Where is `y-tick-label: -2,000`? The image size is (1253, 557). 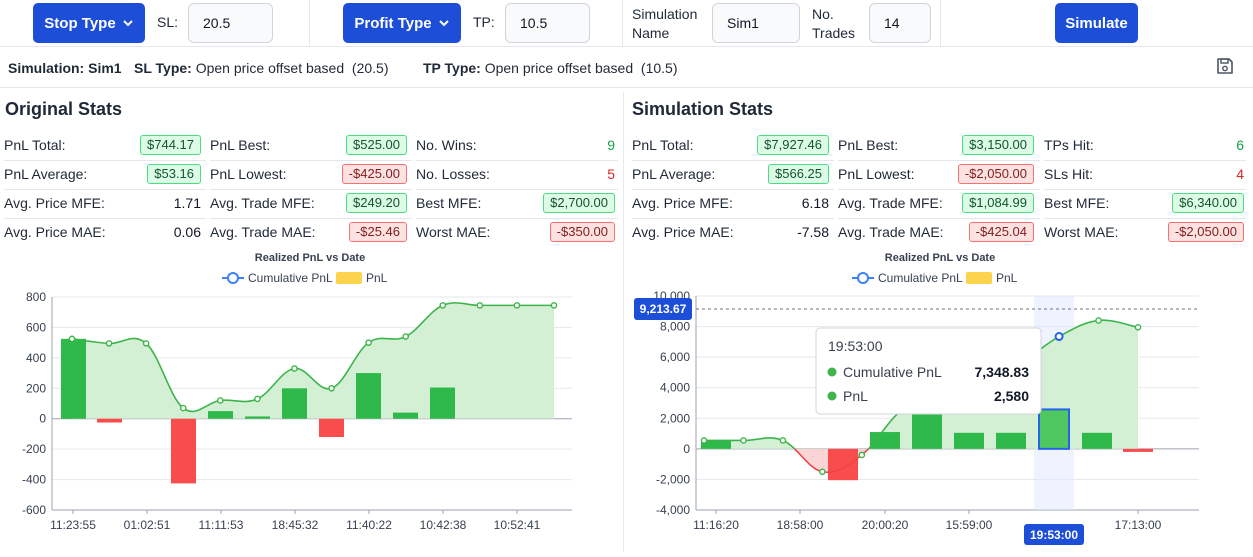 y-tick-label: -2,000 is located at coordinates (673, 479).